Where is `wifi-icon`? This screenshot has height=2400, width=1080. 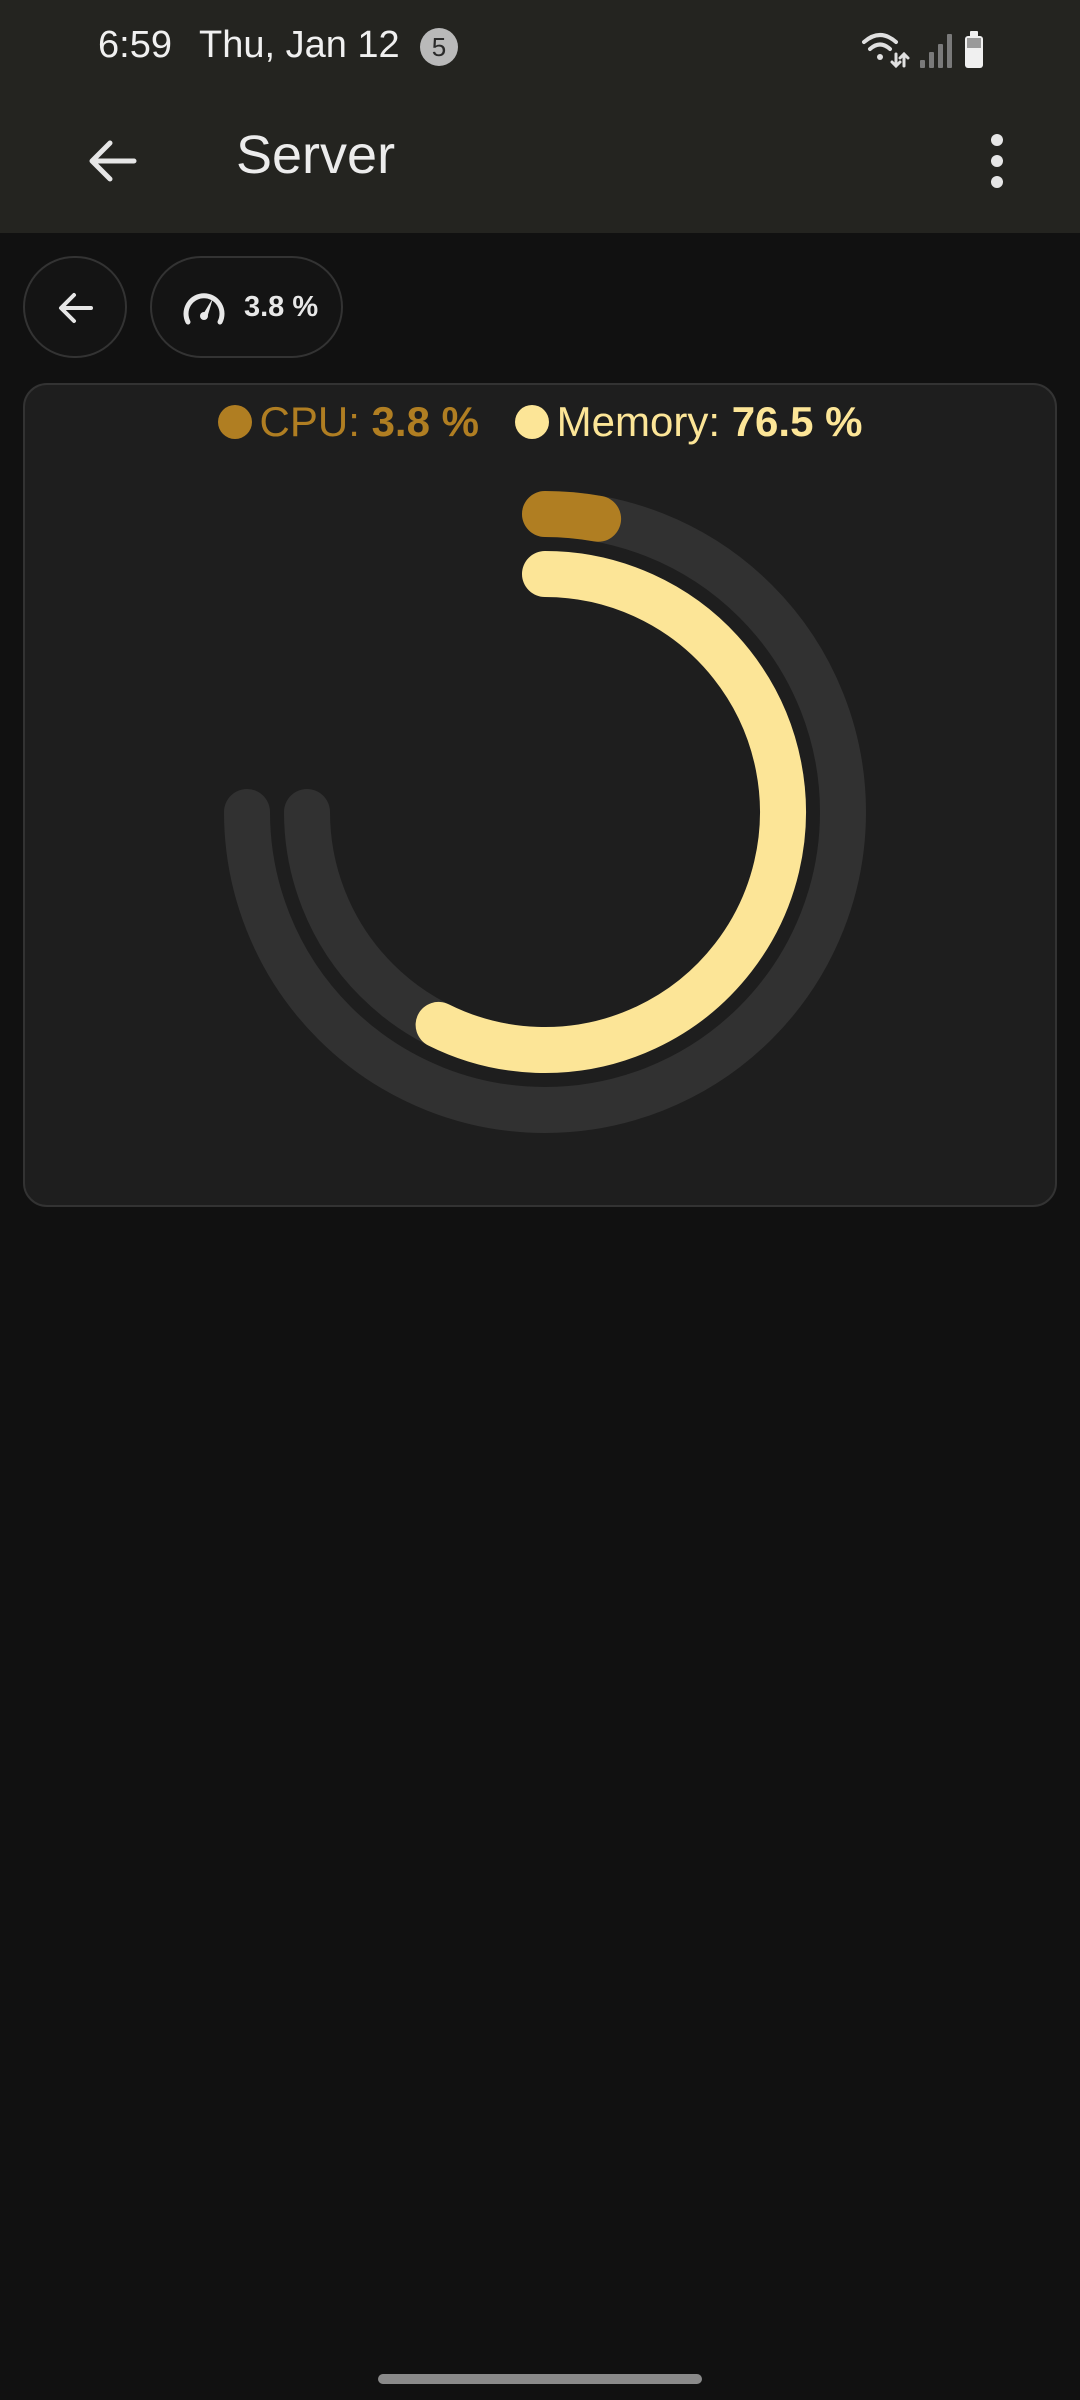 wifi-icon is located at coordinates (886, 51).